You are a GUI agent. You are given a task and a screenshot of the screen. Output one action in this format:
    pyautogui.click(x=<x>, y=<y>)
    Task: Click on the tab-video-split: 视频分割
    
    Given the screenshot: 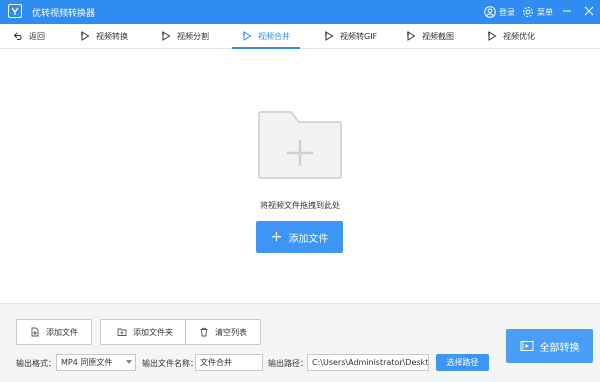 What is the action you would take?
    pyautogui.click(x=185, y=36)
    